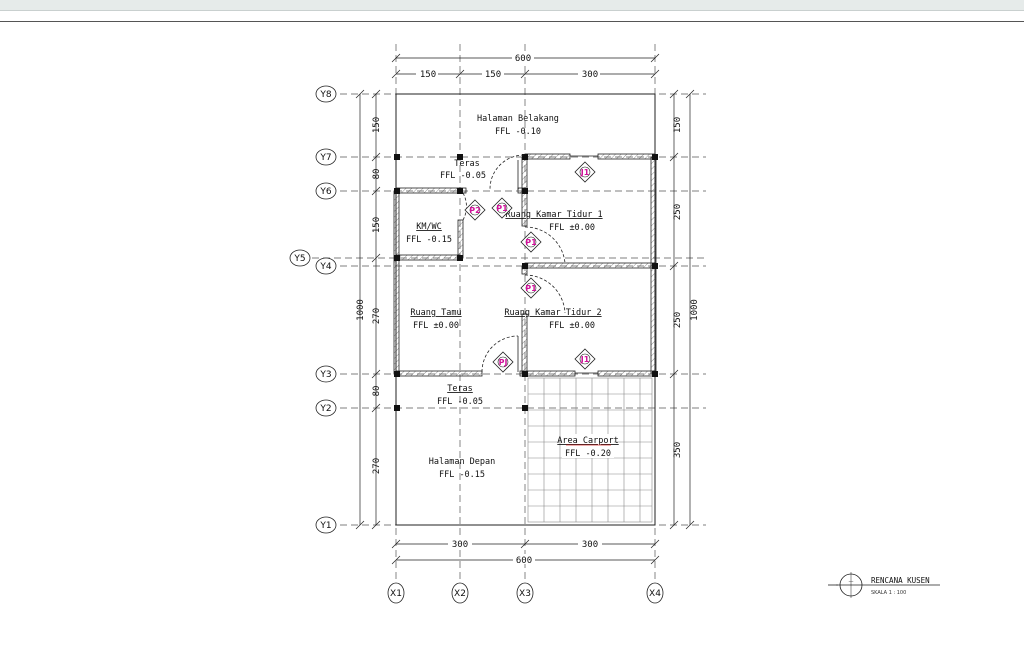 The height and width of the screenshot is (652, 1024). I want to click on grid-label-x3: X3, so click(525, 594).